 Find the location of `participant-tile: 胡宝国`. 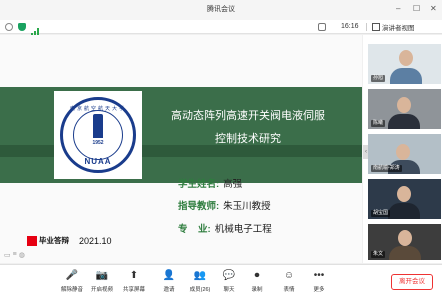

participant-tile: 胡宝国 is located at coordinates (404, 199).